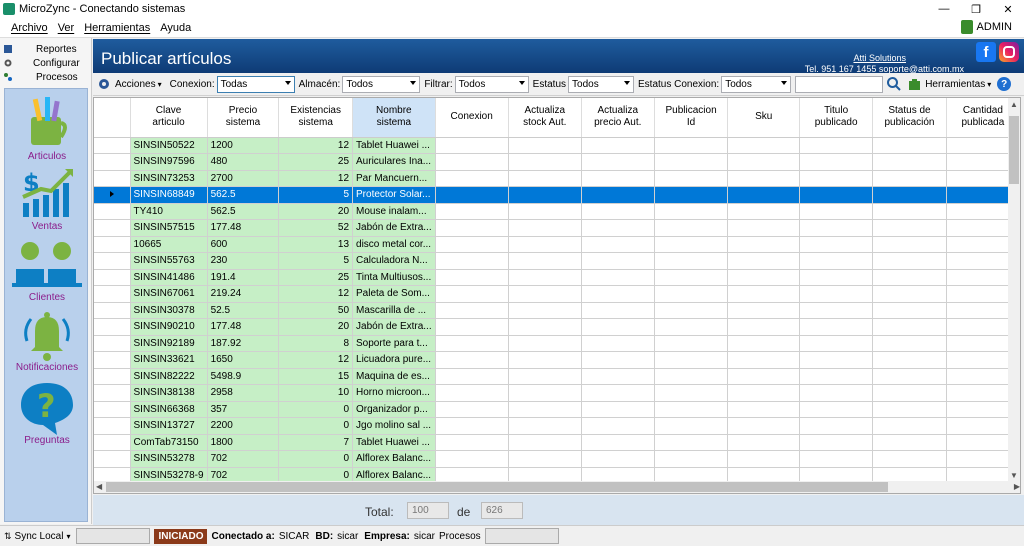 This screenshot has width=1024, height=546. What do you see at coordinates (1014, 150) in the screenshot?
I see `vertical-scroll-thumb` at bounding box center [1014, 150].